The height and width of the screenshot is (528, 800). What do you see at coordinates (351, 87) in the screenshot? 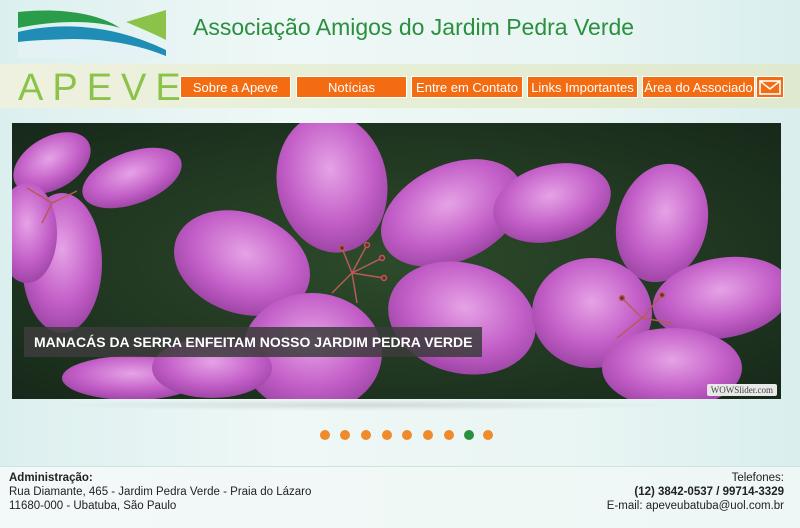
I see `nav-noticias-button: Notícias` at bounding box center [351, 87].